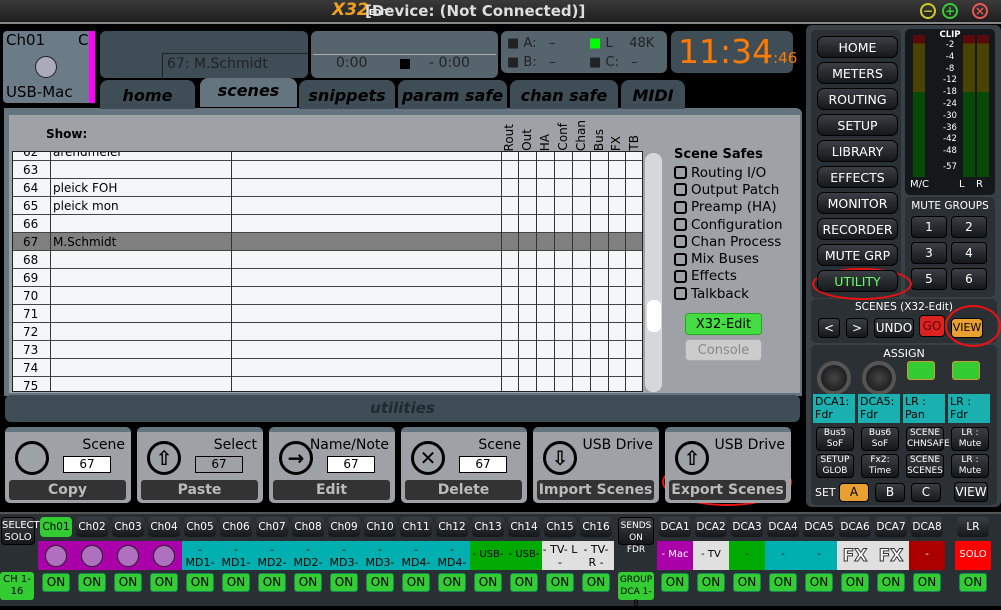  What do you see at coordinates (92, 527) in the screenshot?
I see `channel-select-ch02: Ch02` at bounding box center [92, 527].